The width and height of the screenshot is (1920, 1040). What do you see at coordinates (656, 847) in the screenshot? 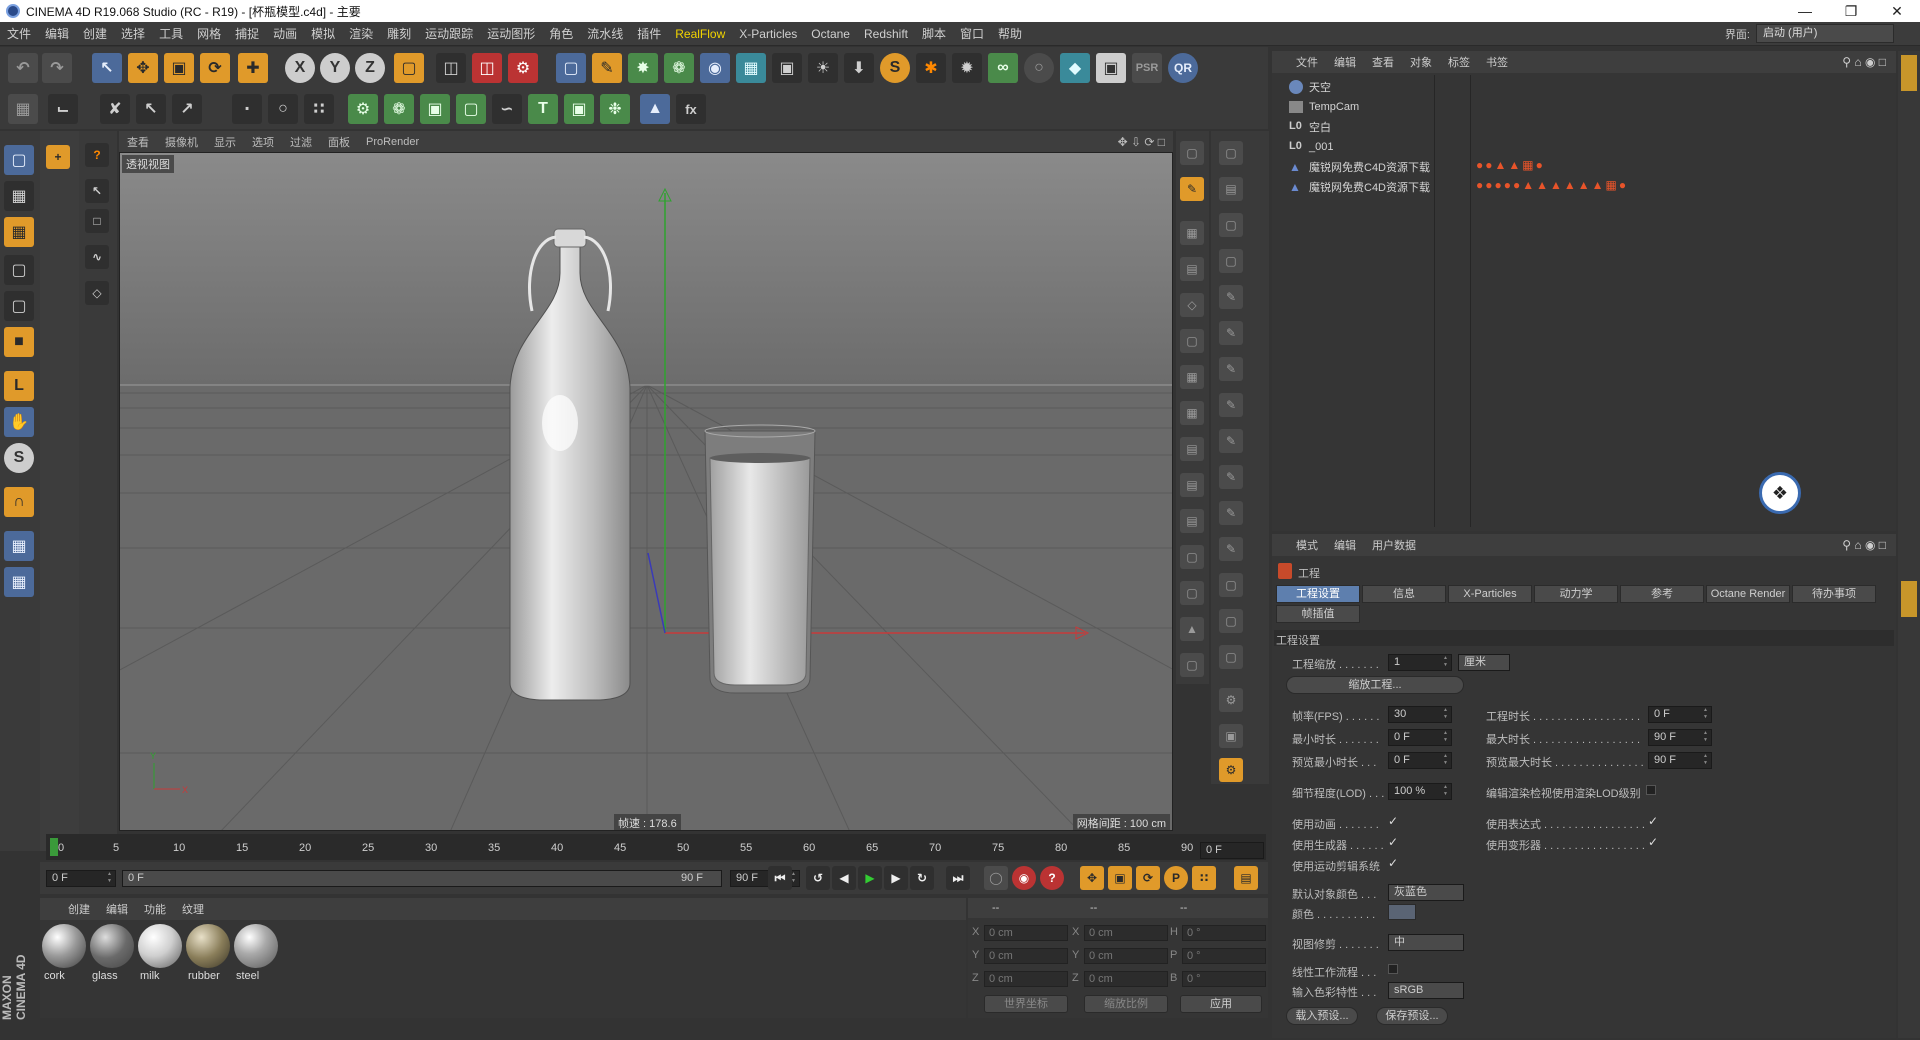
I see `timeline-ruler` at bounding box center [656, 847].